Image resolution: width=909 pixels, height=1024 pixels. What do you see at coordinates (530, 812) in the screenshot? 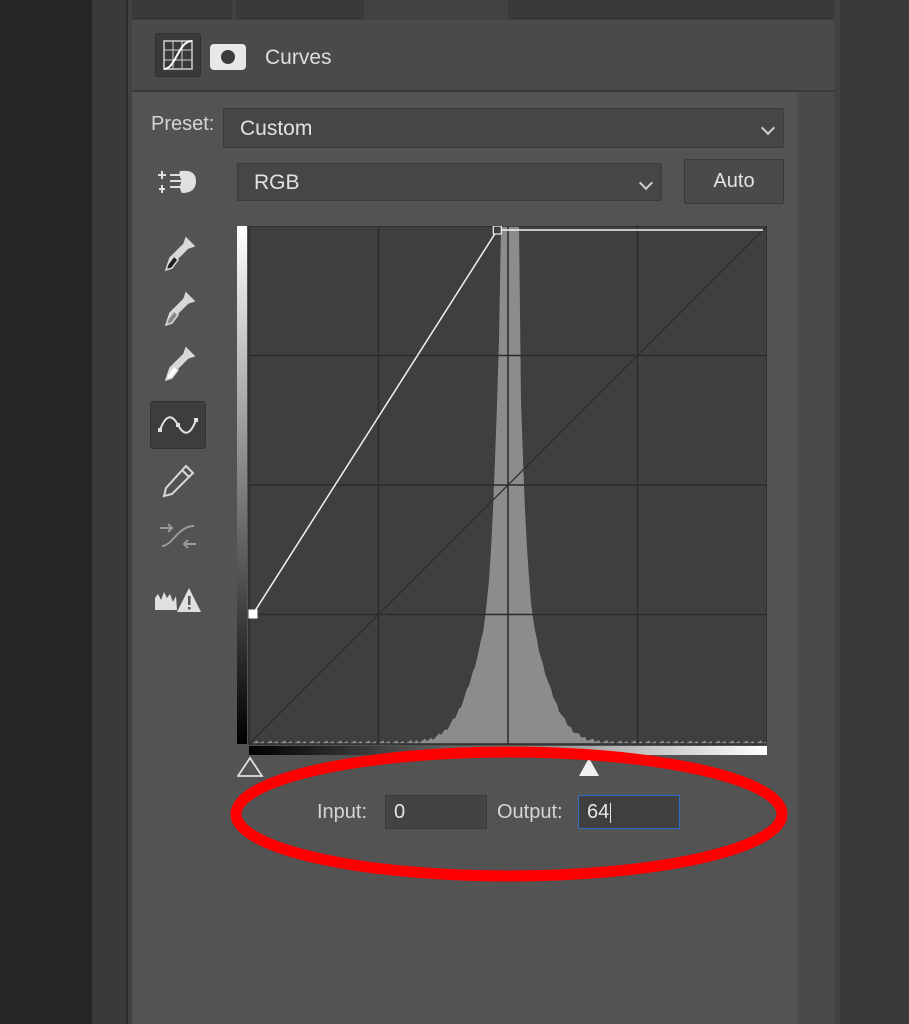
I see `output-label: Output:` at bounding box center [530, 812].